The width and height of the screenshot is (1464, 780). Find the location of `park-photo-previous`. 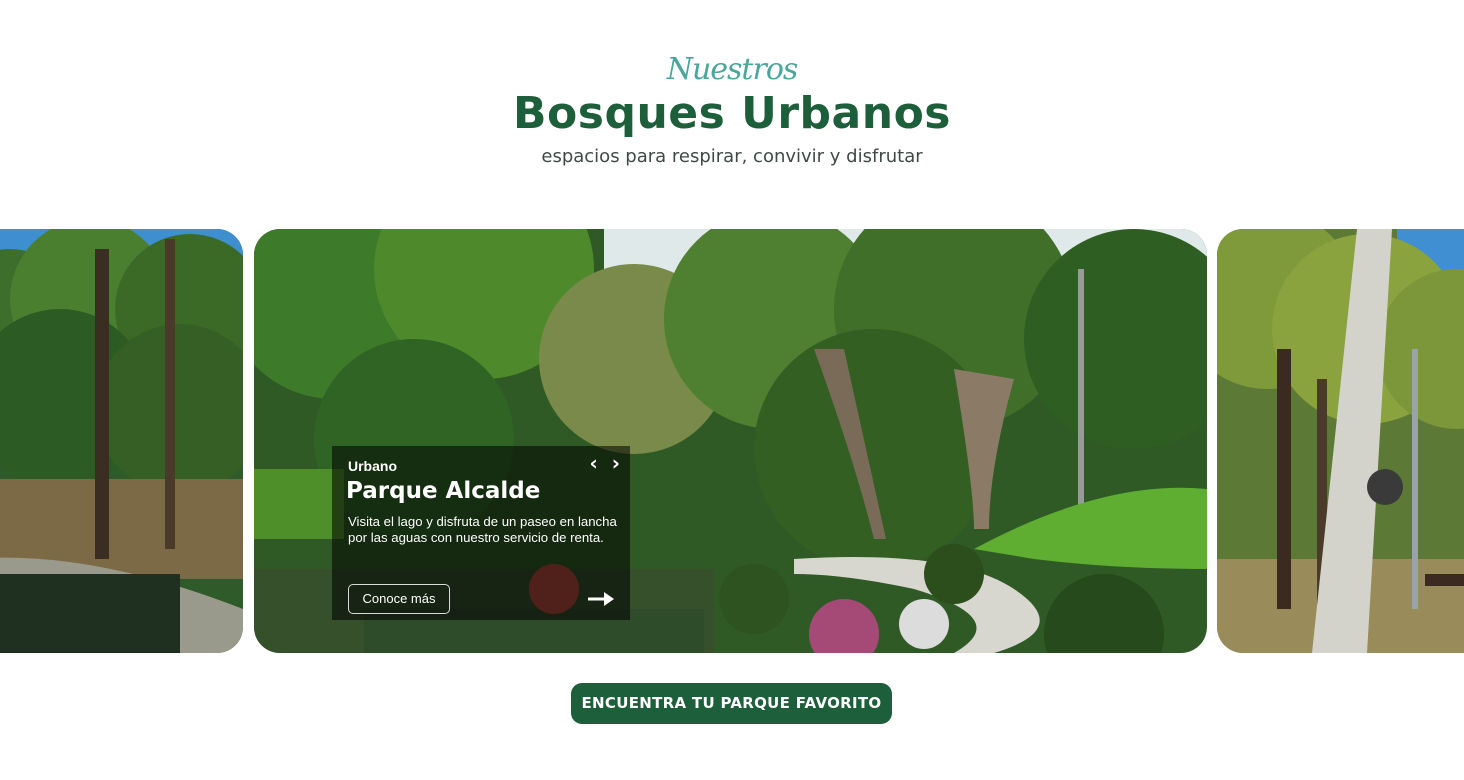

park-photo-previous is located at coordinates (121, 441).